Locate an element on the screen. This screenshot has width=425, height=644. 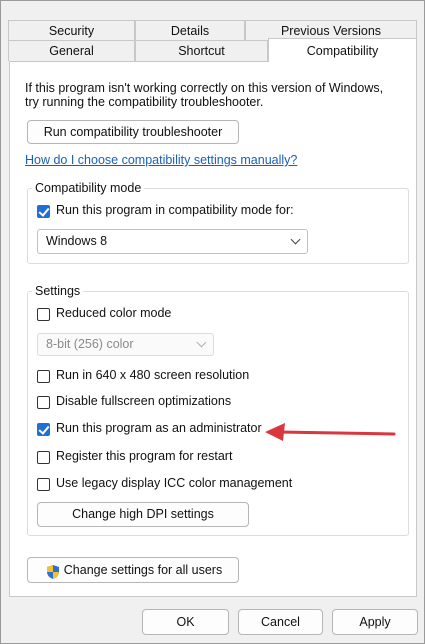
os-version-select: Windows 8 is located at coordinates (172, 241).